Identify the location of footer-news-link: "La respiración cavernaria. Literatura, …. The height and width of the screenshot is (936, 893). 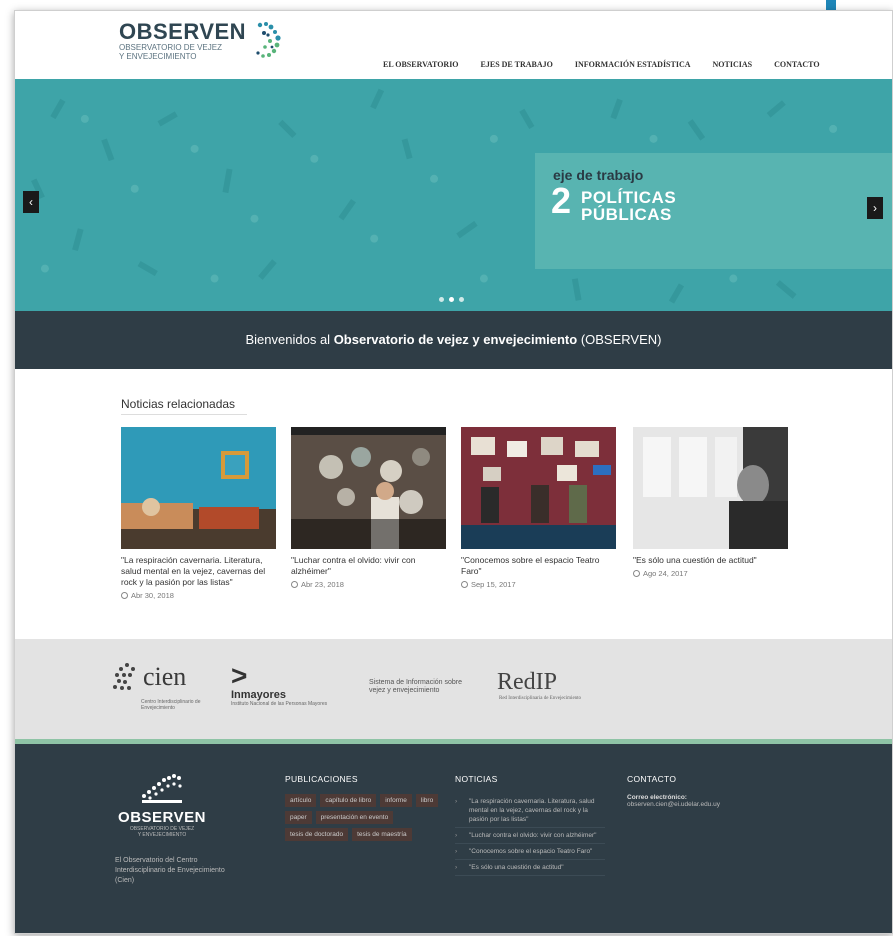
(530, 811).